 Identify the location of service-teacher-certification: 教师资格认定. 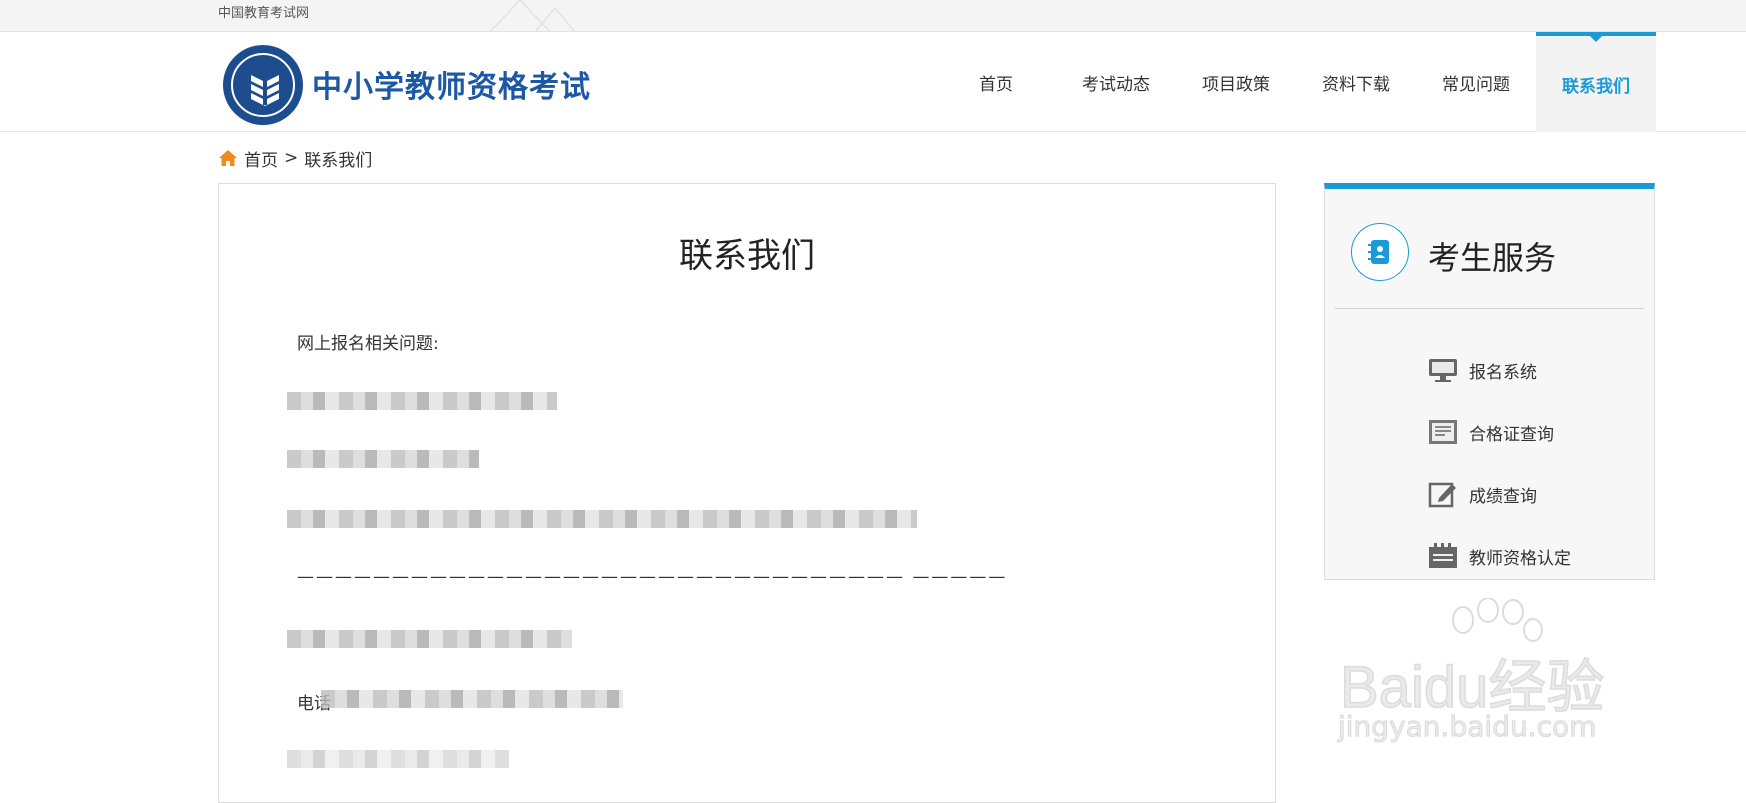
(1499, 556).